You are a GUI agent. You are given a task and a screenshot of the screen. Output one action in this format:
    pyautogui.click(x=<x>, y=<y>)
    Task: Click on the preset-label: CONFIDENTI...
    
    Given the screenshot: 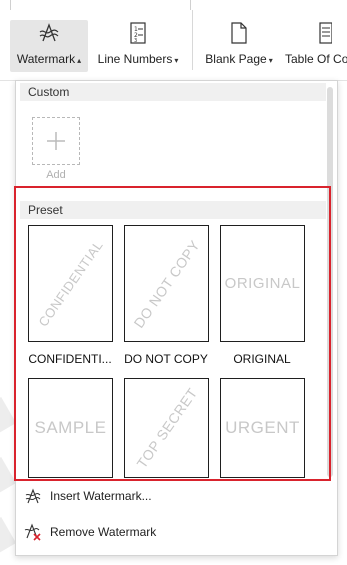 What is the action you would take?
    pyautogui.click(x=70, y=359)
    